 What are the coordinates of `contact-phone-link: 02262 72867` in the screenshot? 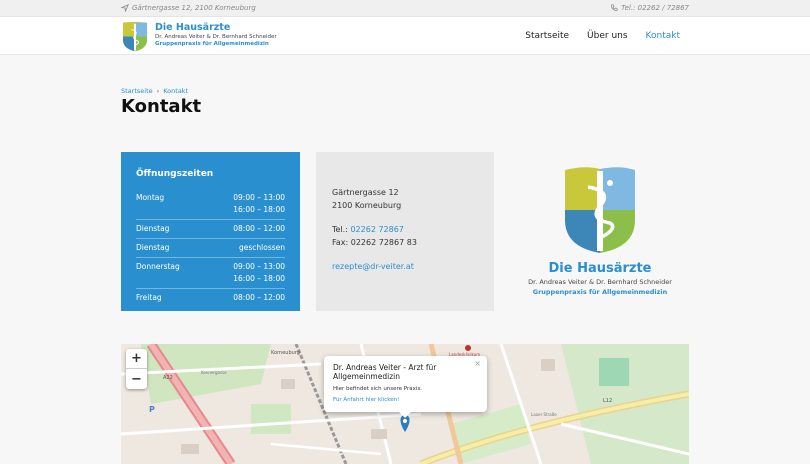 It's located at (376, 229).